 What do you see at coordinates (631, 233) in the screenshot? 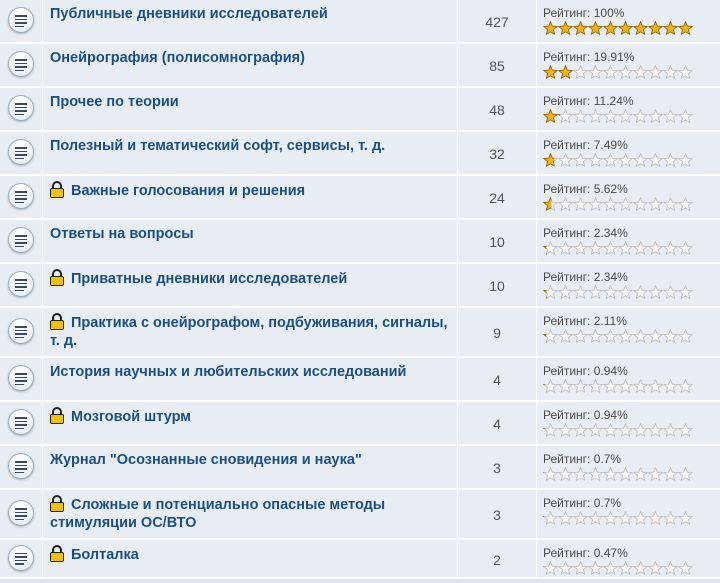
I see `rating-text: Рейтинг: 2.34%` at bounding box center [631, 233].